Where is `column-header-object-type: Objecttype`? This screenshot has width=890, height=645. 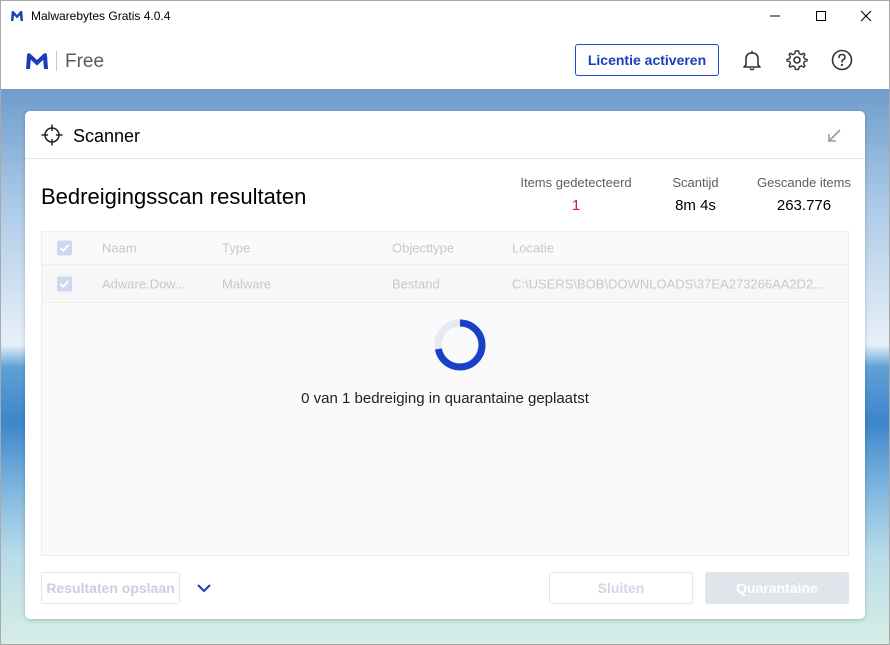
column-header-object-type: Objecttype is located at coordinates (423, 248).